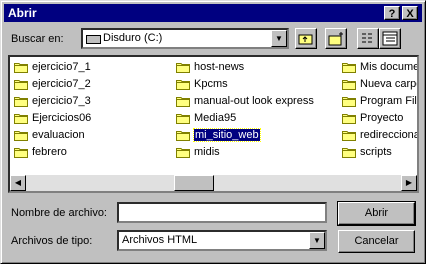  Describe the element at coordinates (388, 101) in the screenshot. I see `folder-label: Program Files` at that location.